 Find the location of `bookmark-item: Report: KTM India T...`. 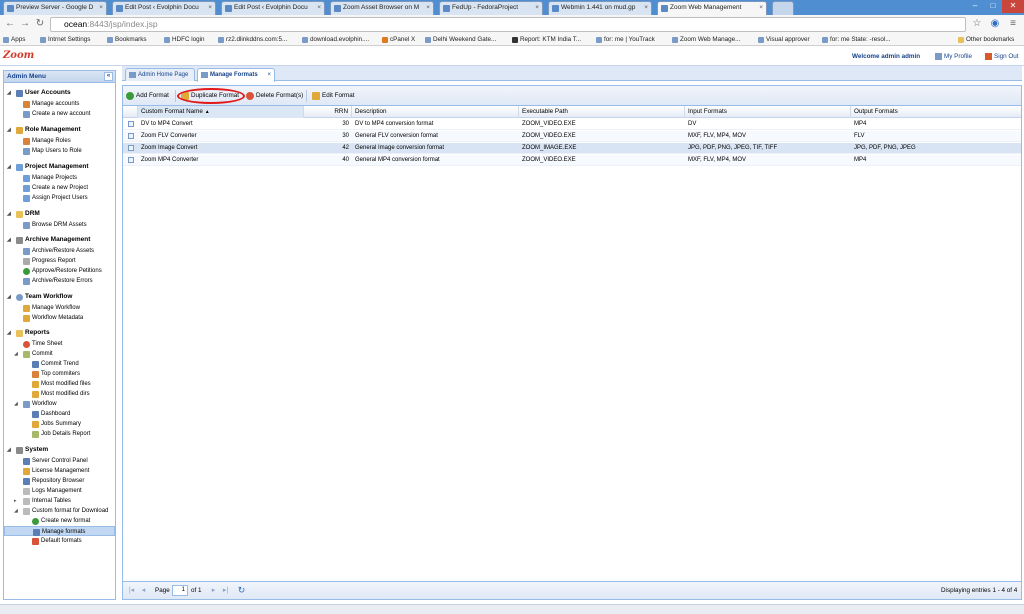

bookmark-item: Report: KTM India T... is located at coordinates (546, 40).